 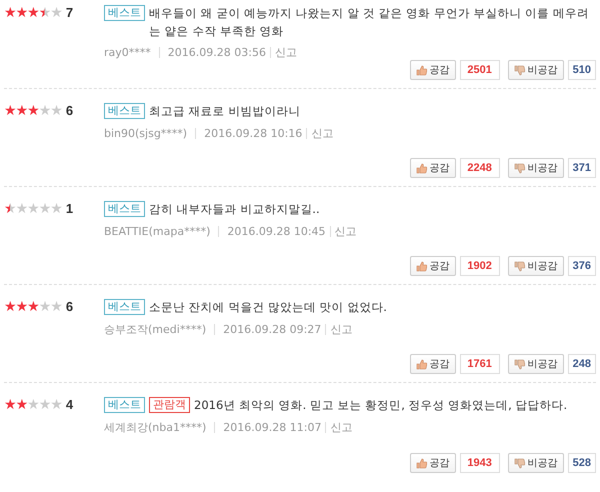 I want to click on review-date: 2016.09.28 03:56, so click(x=215, y=52).